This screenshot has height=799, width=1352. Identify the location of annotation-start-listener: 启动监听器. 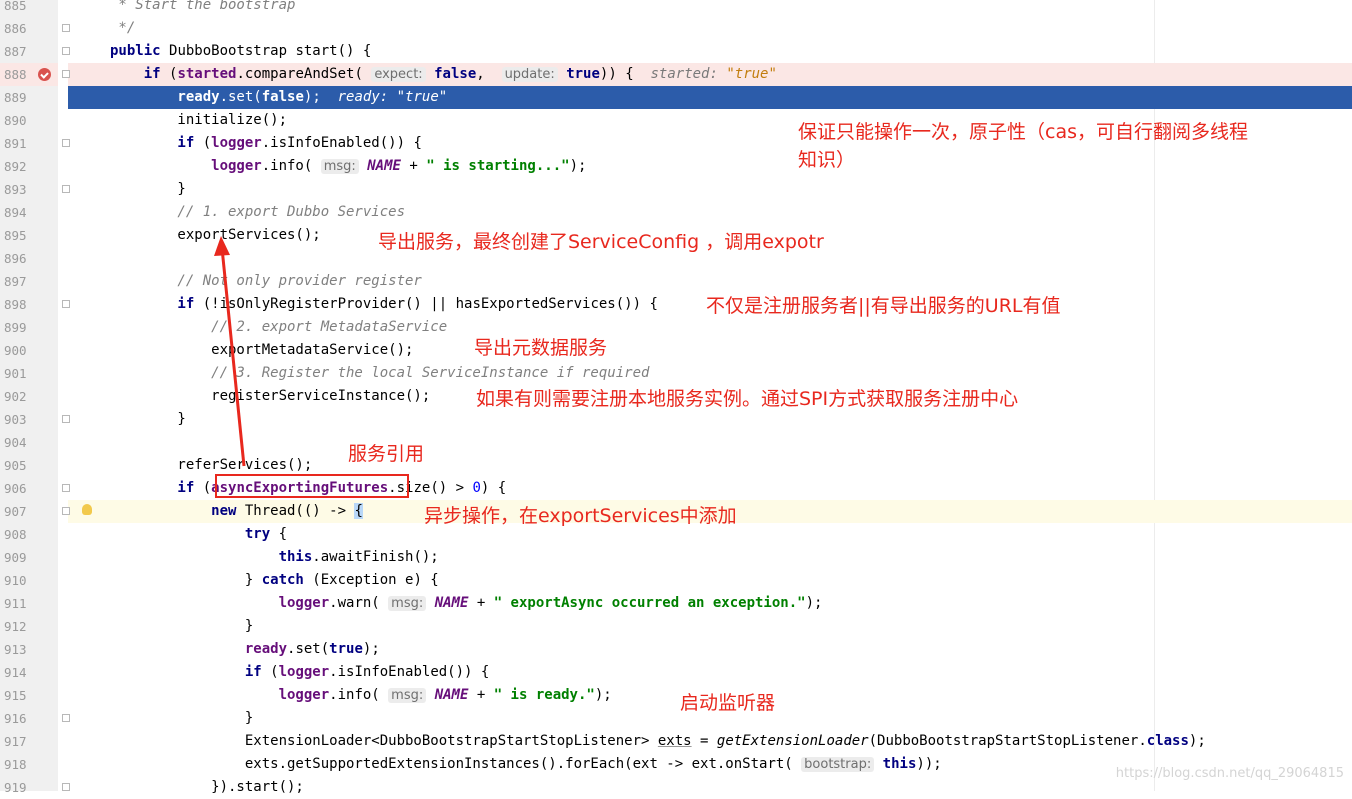
(728, 703).